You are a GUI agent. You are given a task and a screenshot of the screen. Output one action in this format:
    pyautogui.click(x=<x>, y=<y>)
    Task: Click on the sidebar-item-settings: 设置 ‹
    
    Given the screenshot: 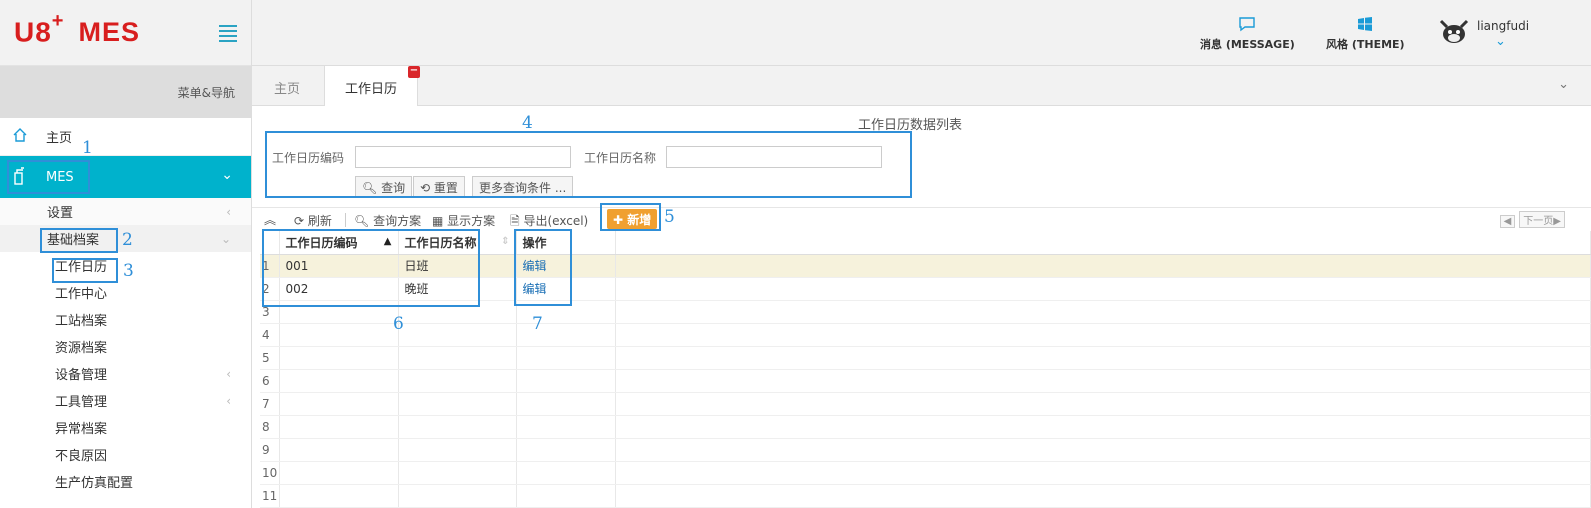 What is the action you would take?
    pyautogui.click(x=125, y=211)
    